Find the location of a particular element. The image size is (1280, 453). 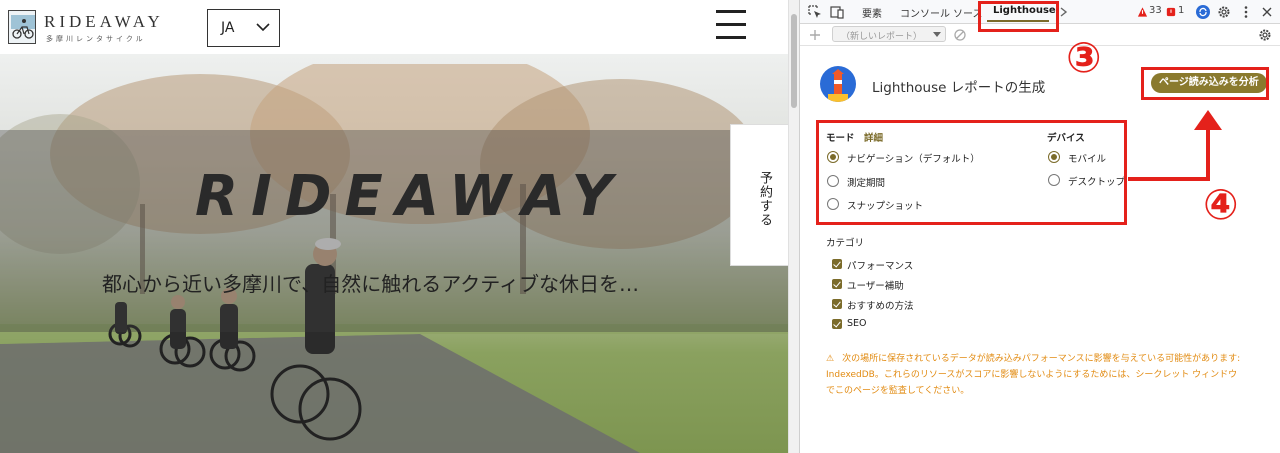

lighthouse-title: Lighthouse レポートの生成 is located at coordinates (959, 88).